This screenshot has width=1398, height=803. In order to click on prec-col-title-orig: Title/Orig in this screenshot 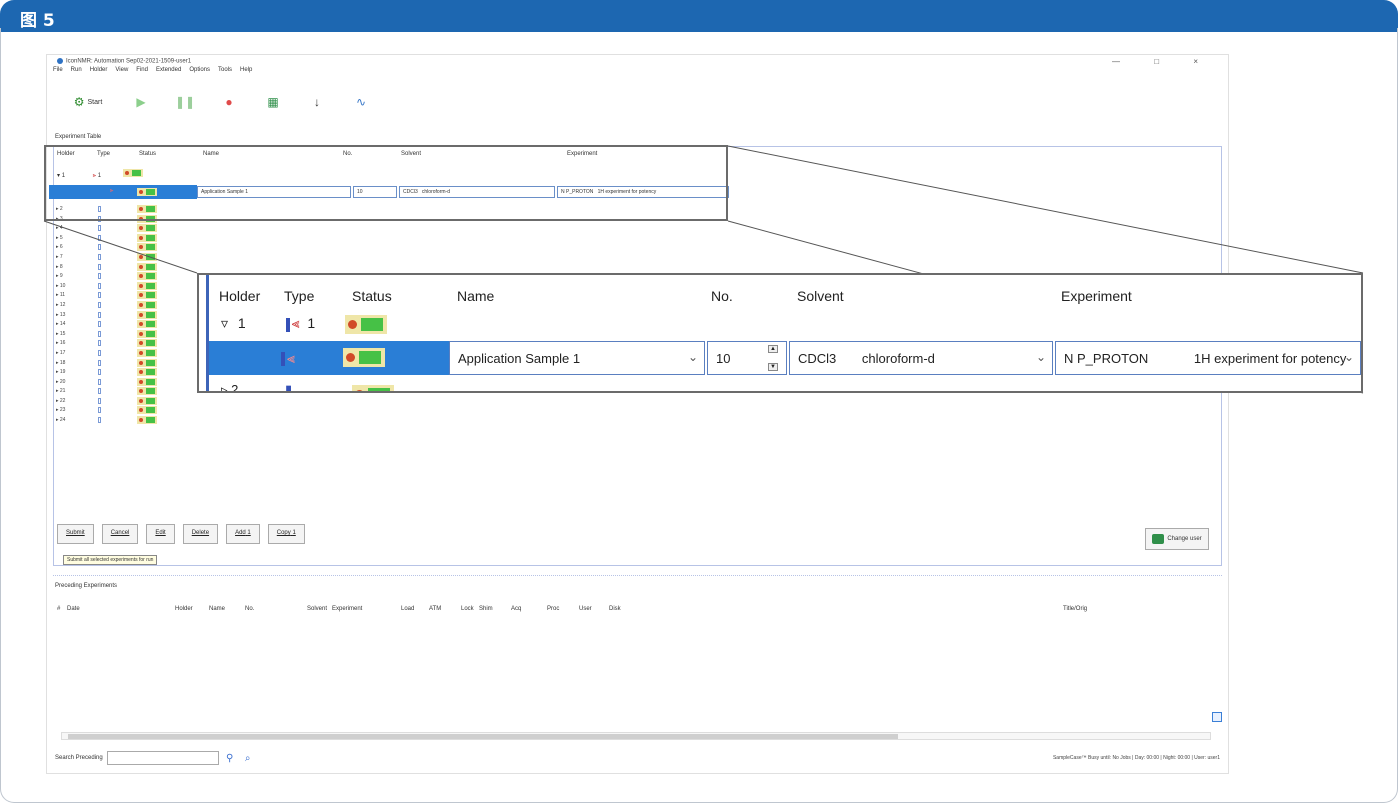, I will do `click(1075, 609)`.